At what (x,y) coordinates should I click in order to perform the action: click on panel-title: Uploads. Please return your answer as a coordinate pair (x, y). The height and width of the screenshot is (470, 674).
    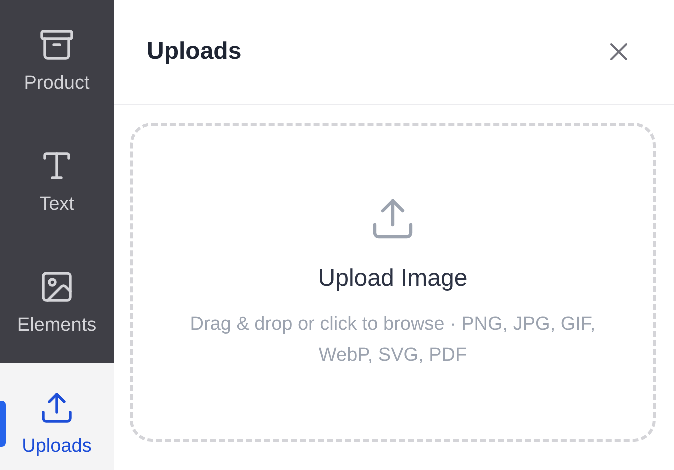
    Looking at the image, I should click on (194, 52).